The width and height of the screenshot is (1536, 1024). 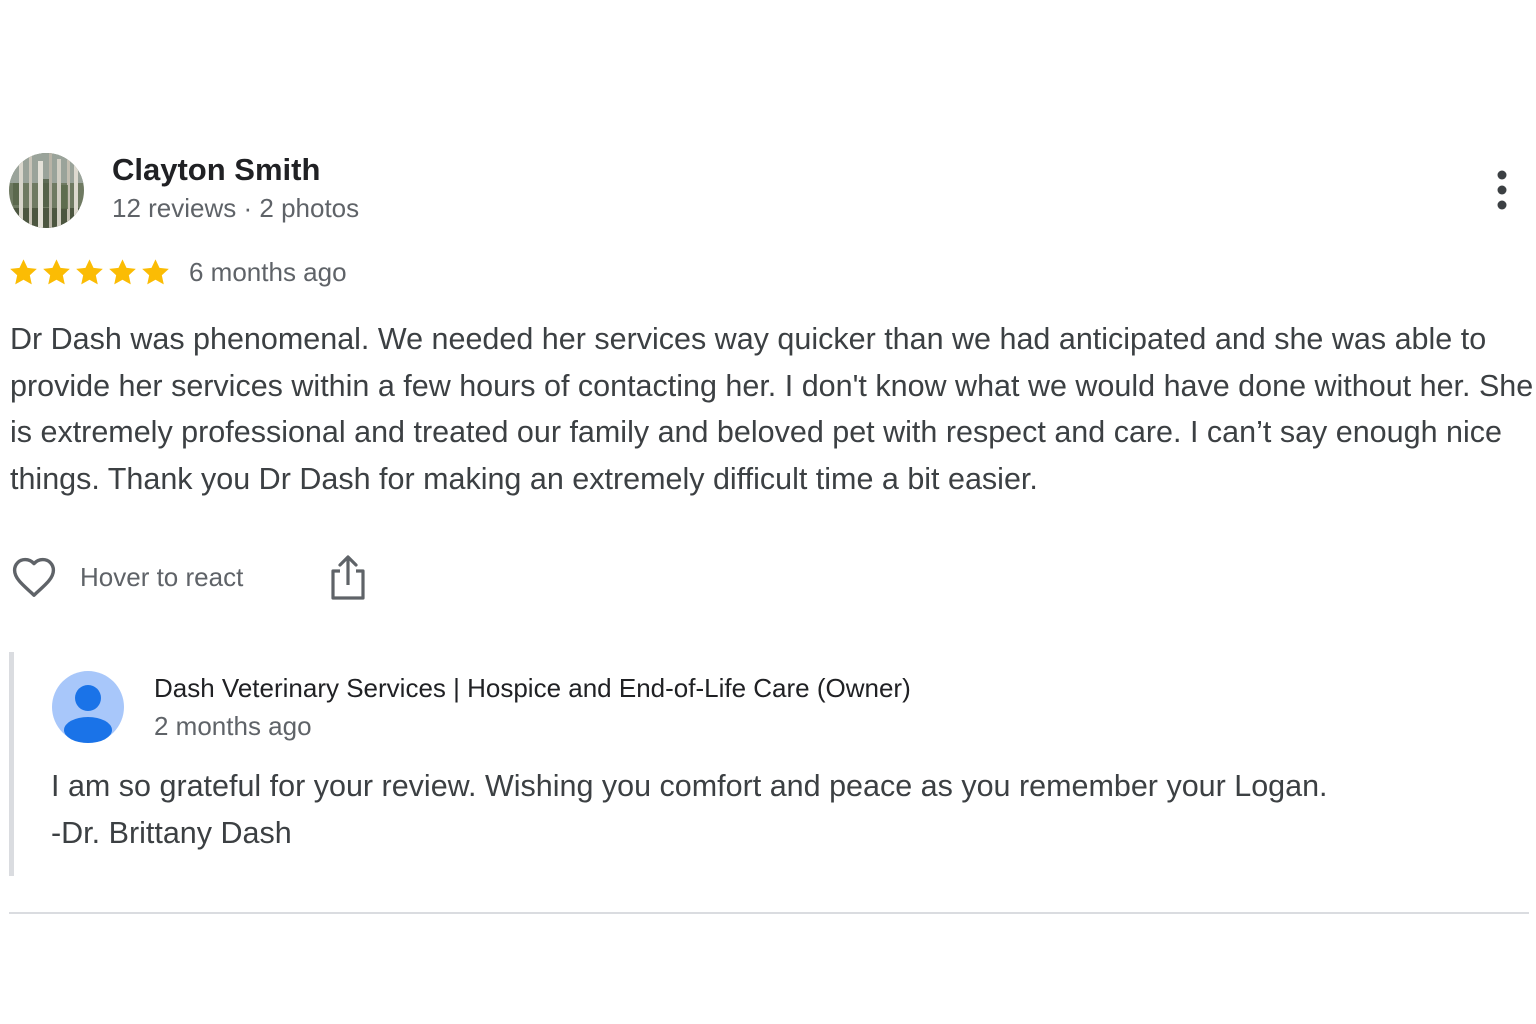 What do you see at coordinates (268, 271) in the screenshot?
I see `review-date: 6 months ago` at bounding box center [268, 271].